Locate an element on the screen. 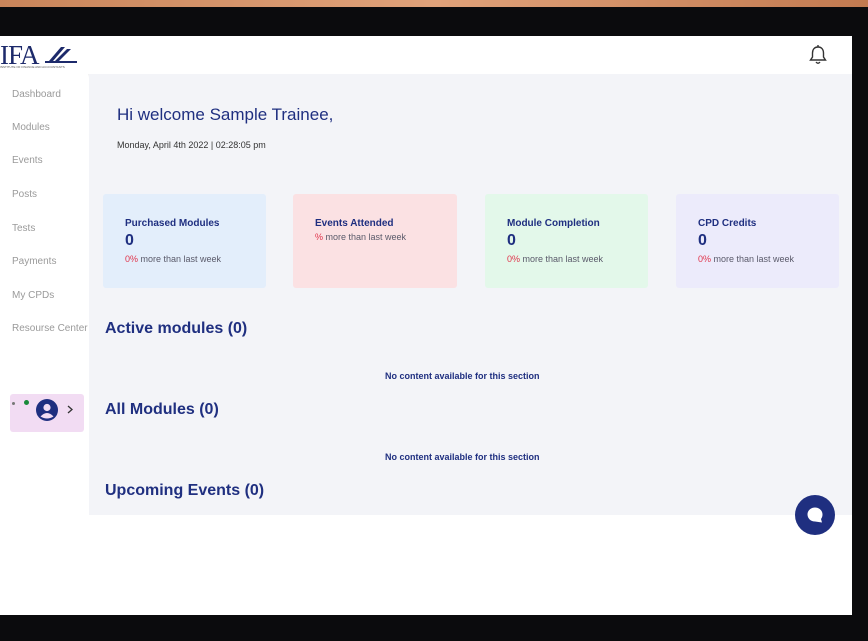  chat-bubble-icon is located at coordinates (815, 515).